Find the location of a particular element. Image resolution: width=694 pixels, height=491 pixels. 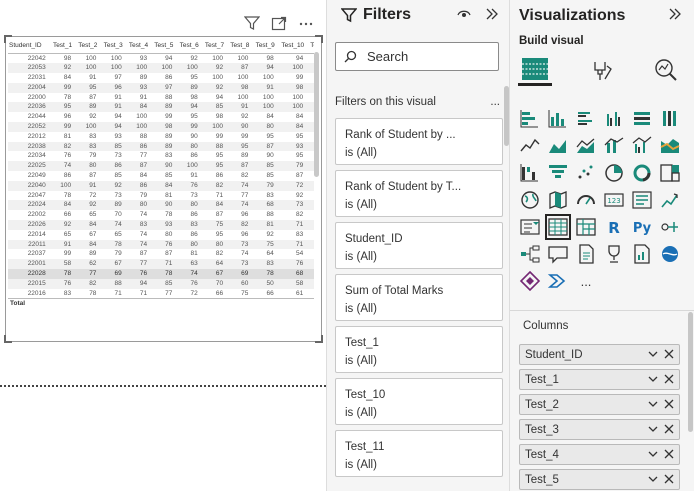

column-header: Test_4 is located at coordinates (138, 46).